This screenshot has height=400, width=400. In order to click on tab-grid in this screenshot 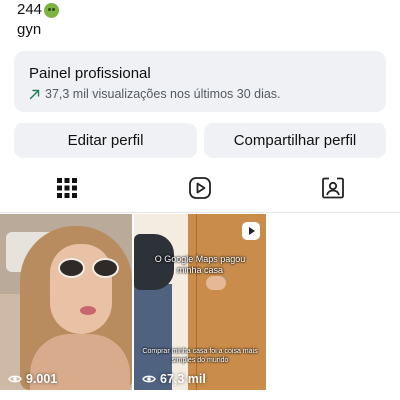, I will do `click(66, 188)`.